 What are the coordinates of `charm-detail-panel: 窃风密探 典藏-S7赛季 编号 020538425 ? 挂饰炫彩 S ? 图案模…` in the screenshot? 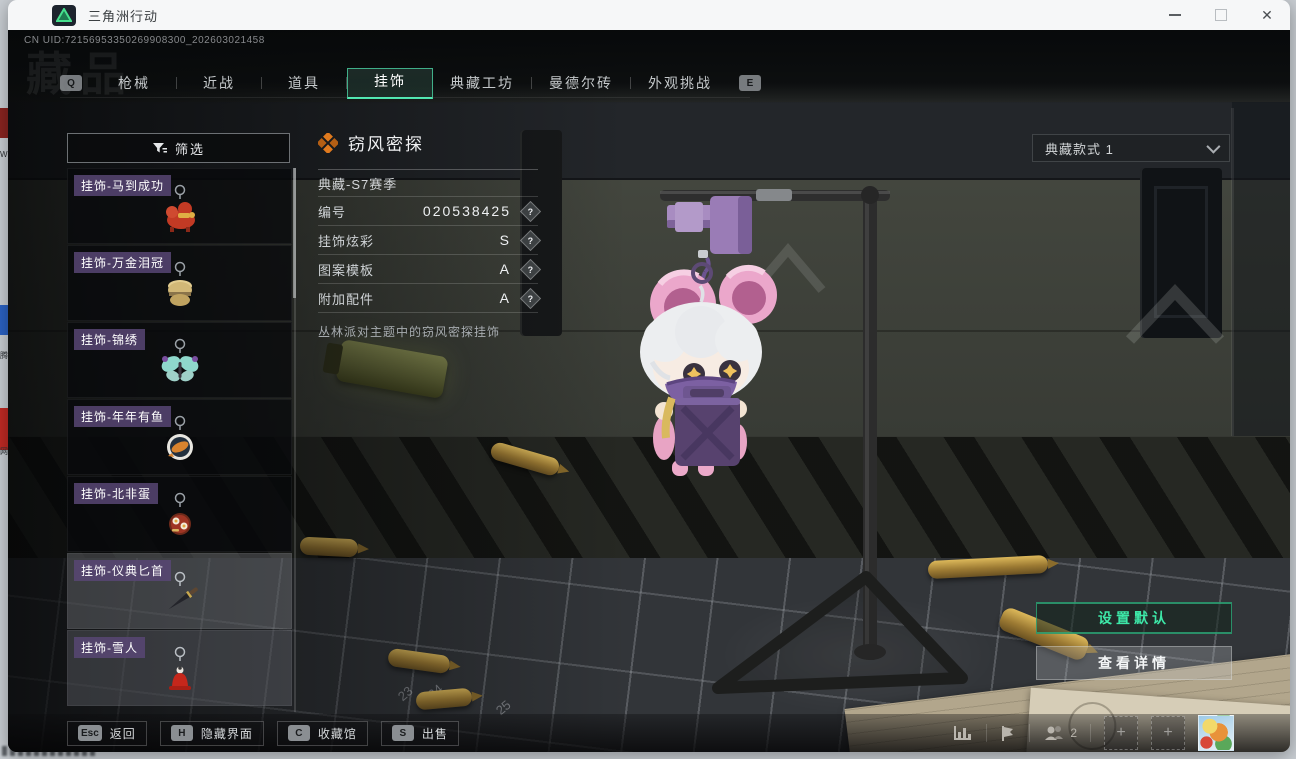 It's located at (430, 235).